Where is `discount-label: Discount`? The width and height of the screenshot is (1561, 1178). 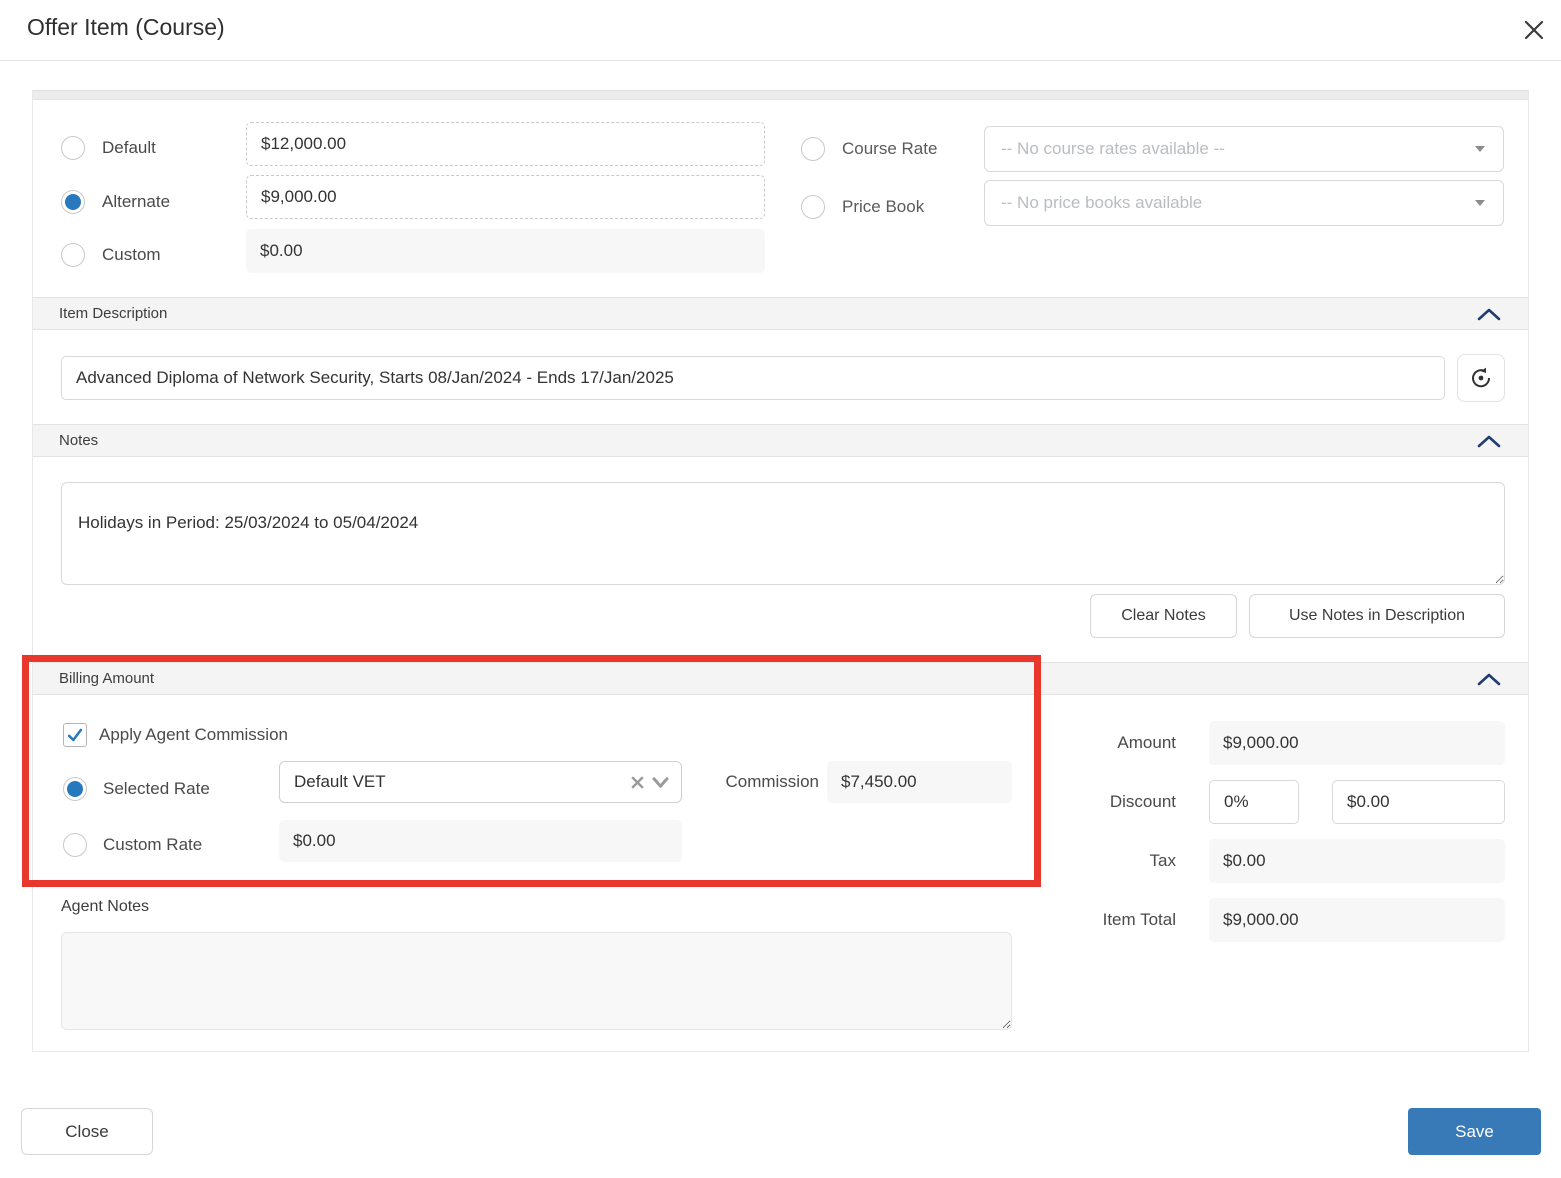
discount-label: Discount is located at coordinates (1142, 801).